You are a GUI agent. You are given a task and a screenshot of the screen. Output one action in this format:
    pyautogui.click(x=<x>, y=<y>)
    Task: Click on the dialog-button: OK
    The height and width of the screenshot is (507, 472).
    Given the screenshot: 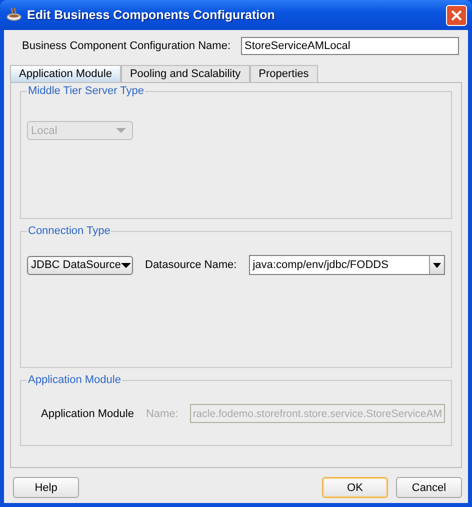 What is the action you would take?
    pyautogui.click(x=355, y=487)
    